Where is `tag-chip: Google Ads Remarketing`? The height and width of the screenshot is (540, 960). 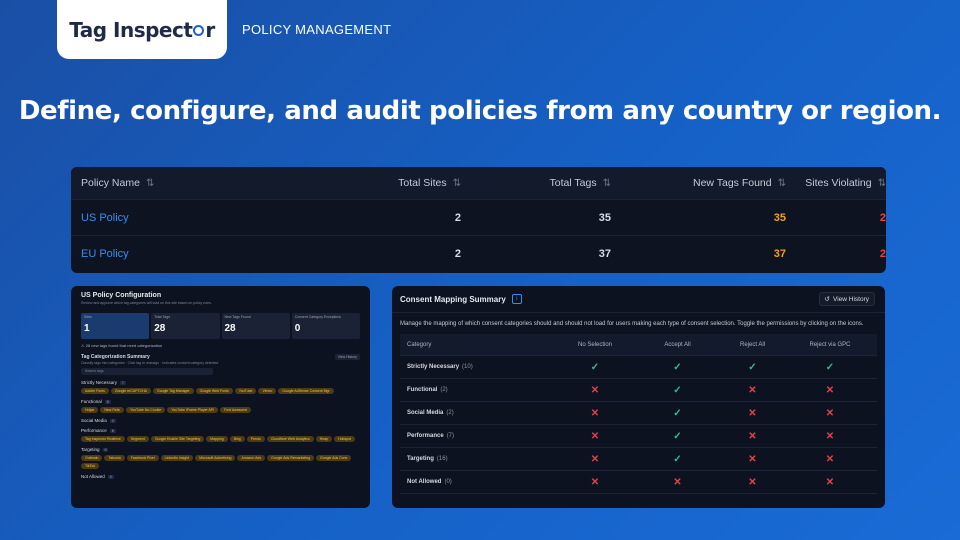 tag-chip: Google Ads Remarketing is located at coordinates (291, 458).